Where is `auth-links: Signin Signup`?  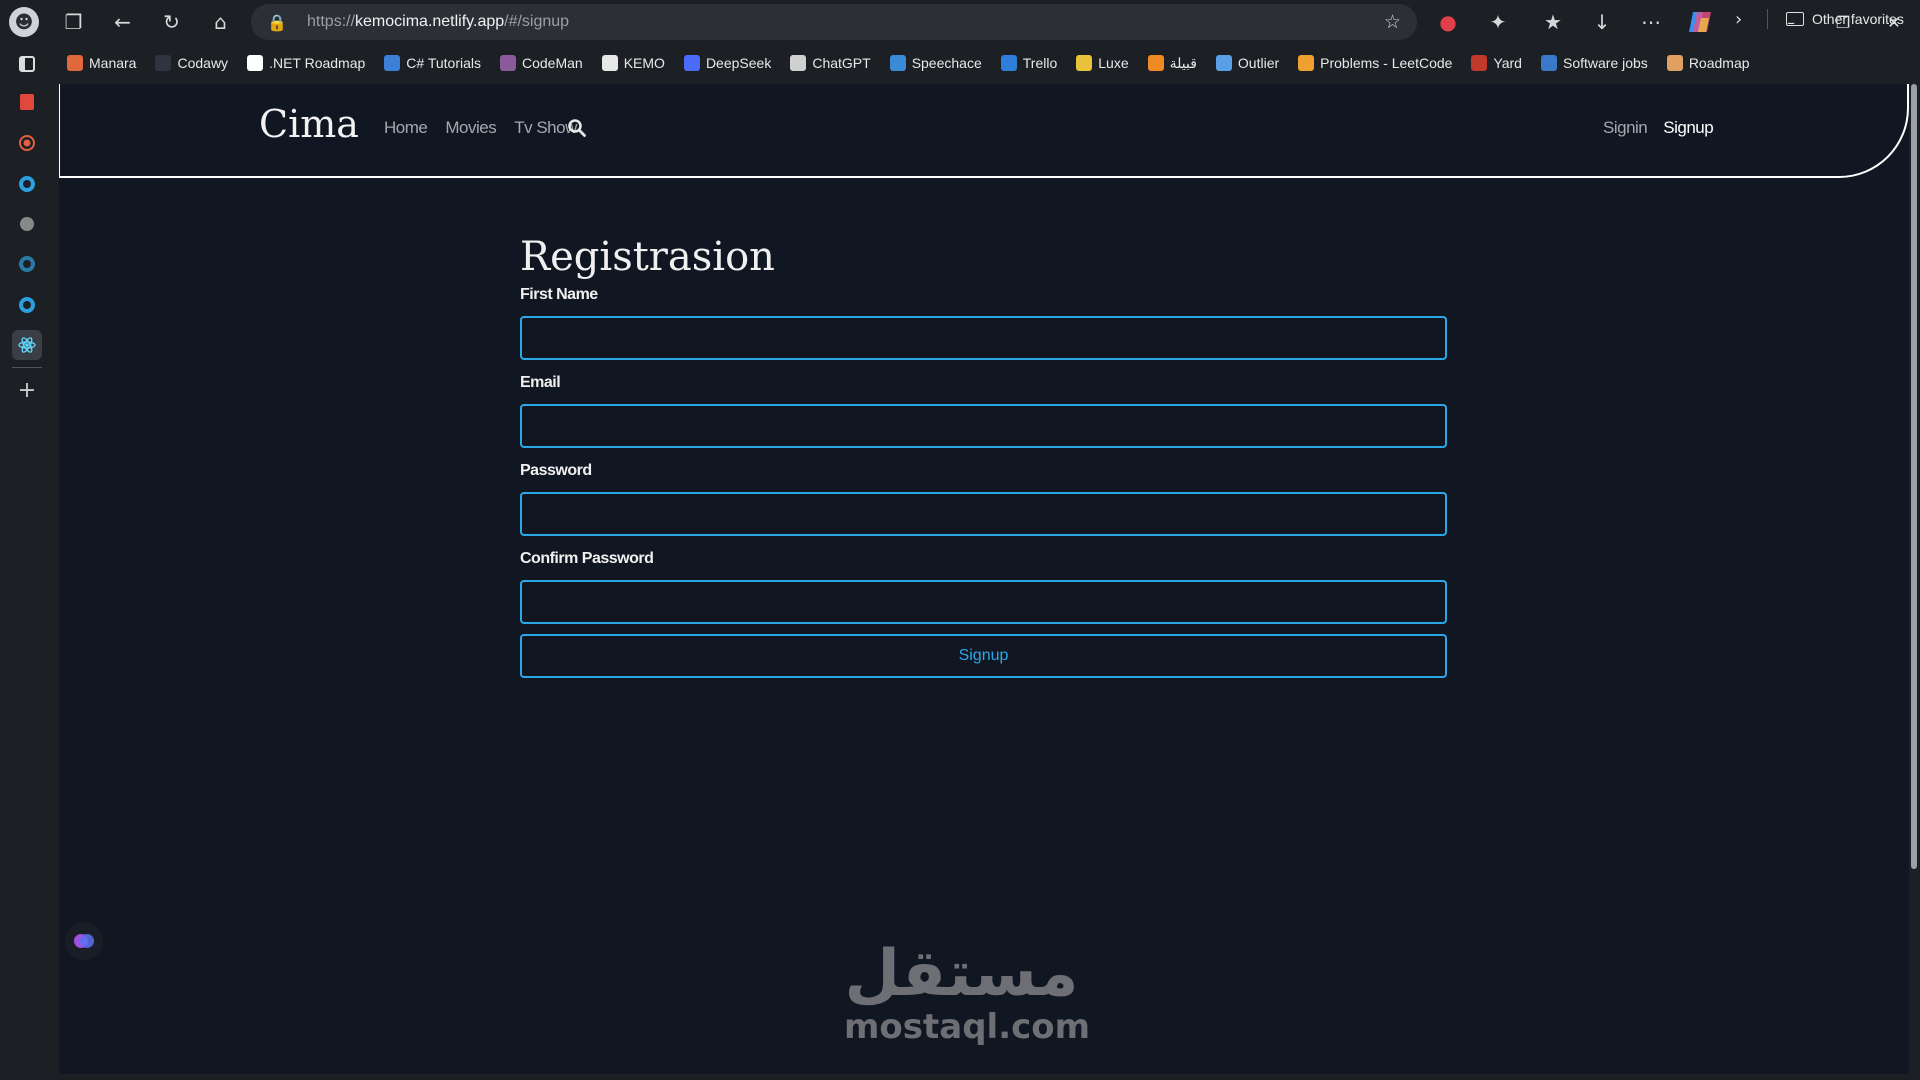
auth-links: Signin Signup is located at coordinates (1658, 128).